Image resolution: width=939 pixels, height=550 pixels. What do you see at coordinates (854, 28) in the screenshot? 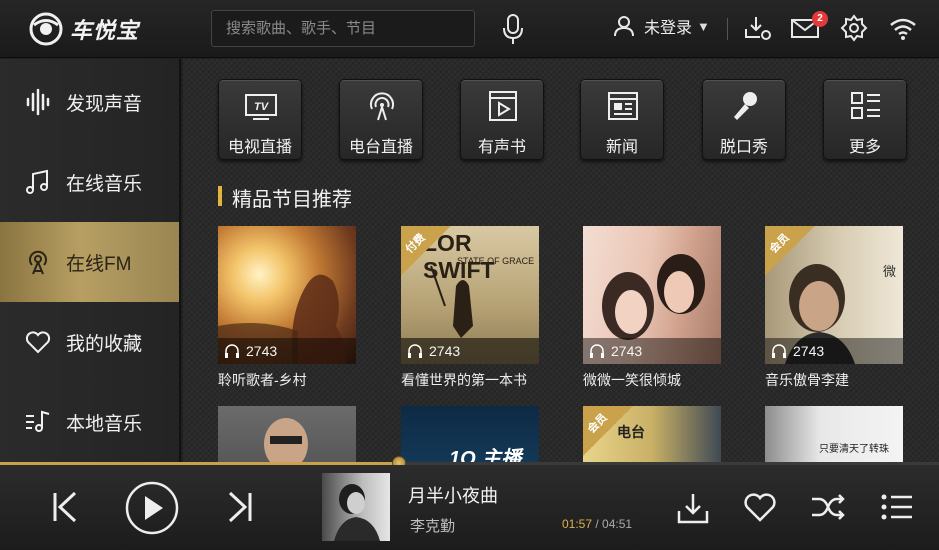
I see `settings-gear-icon` at bounding box center [854, 28].